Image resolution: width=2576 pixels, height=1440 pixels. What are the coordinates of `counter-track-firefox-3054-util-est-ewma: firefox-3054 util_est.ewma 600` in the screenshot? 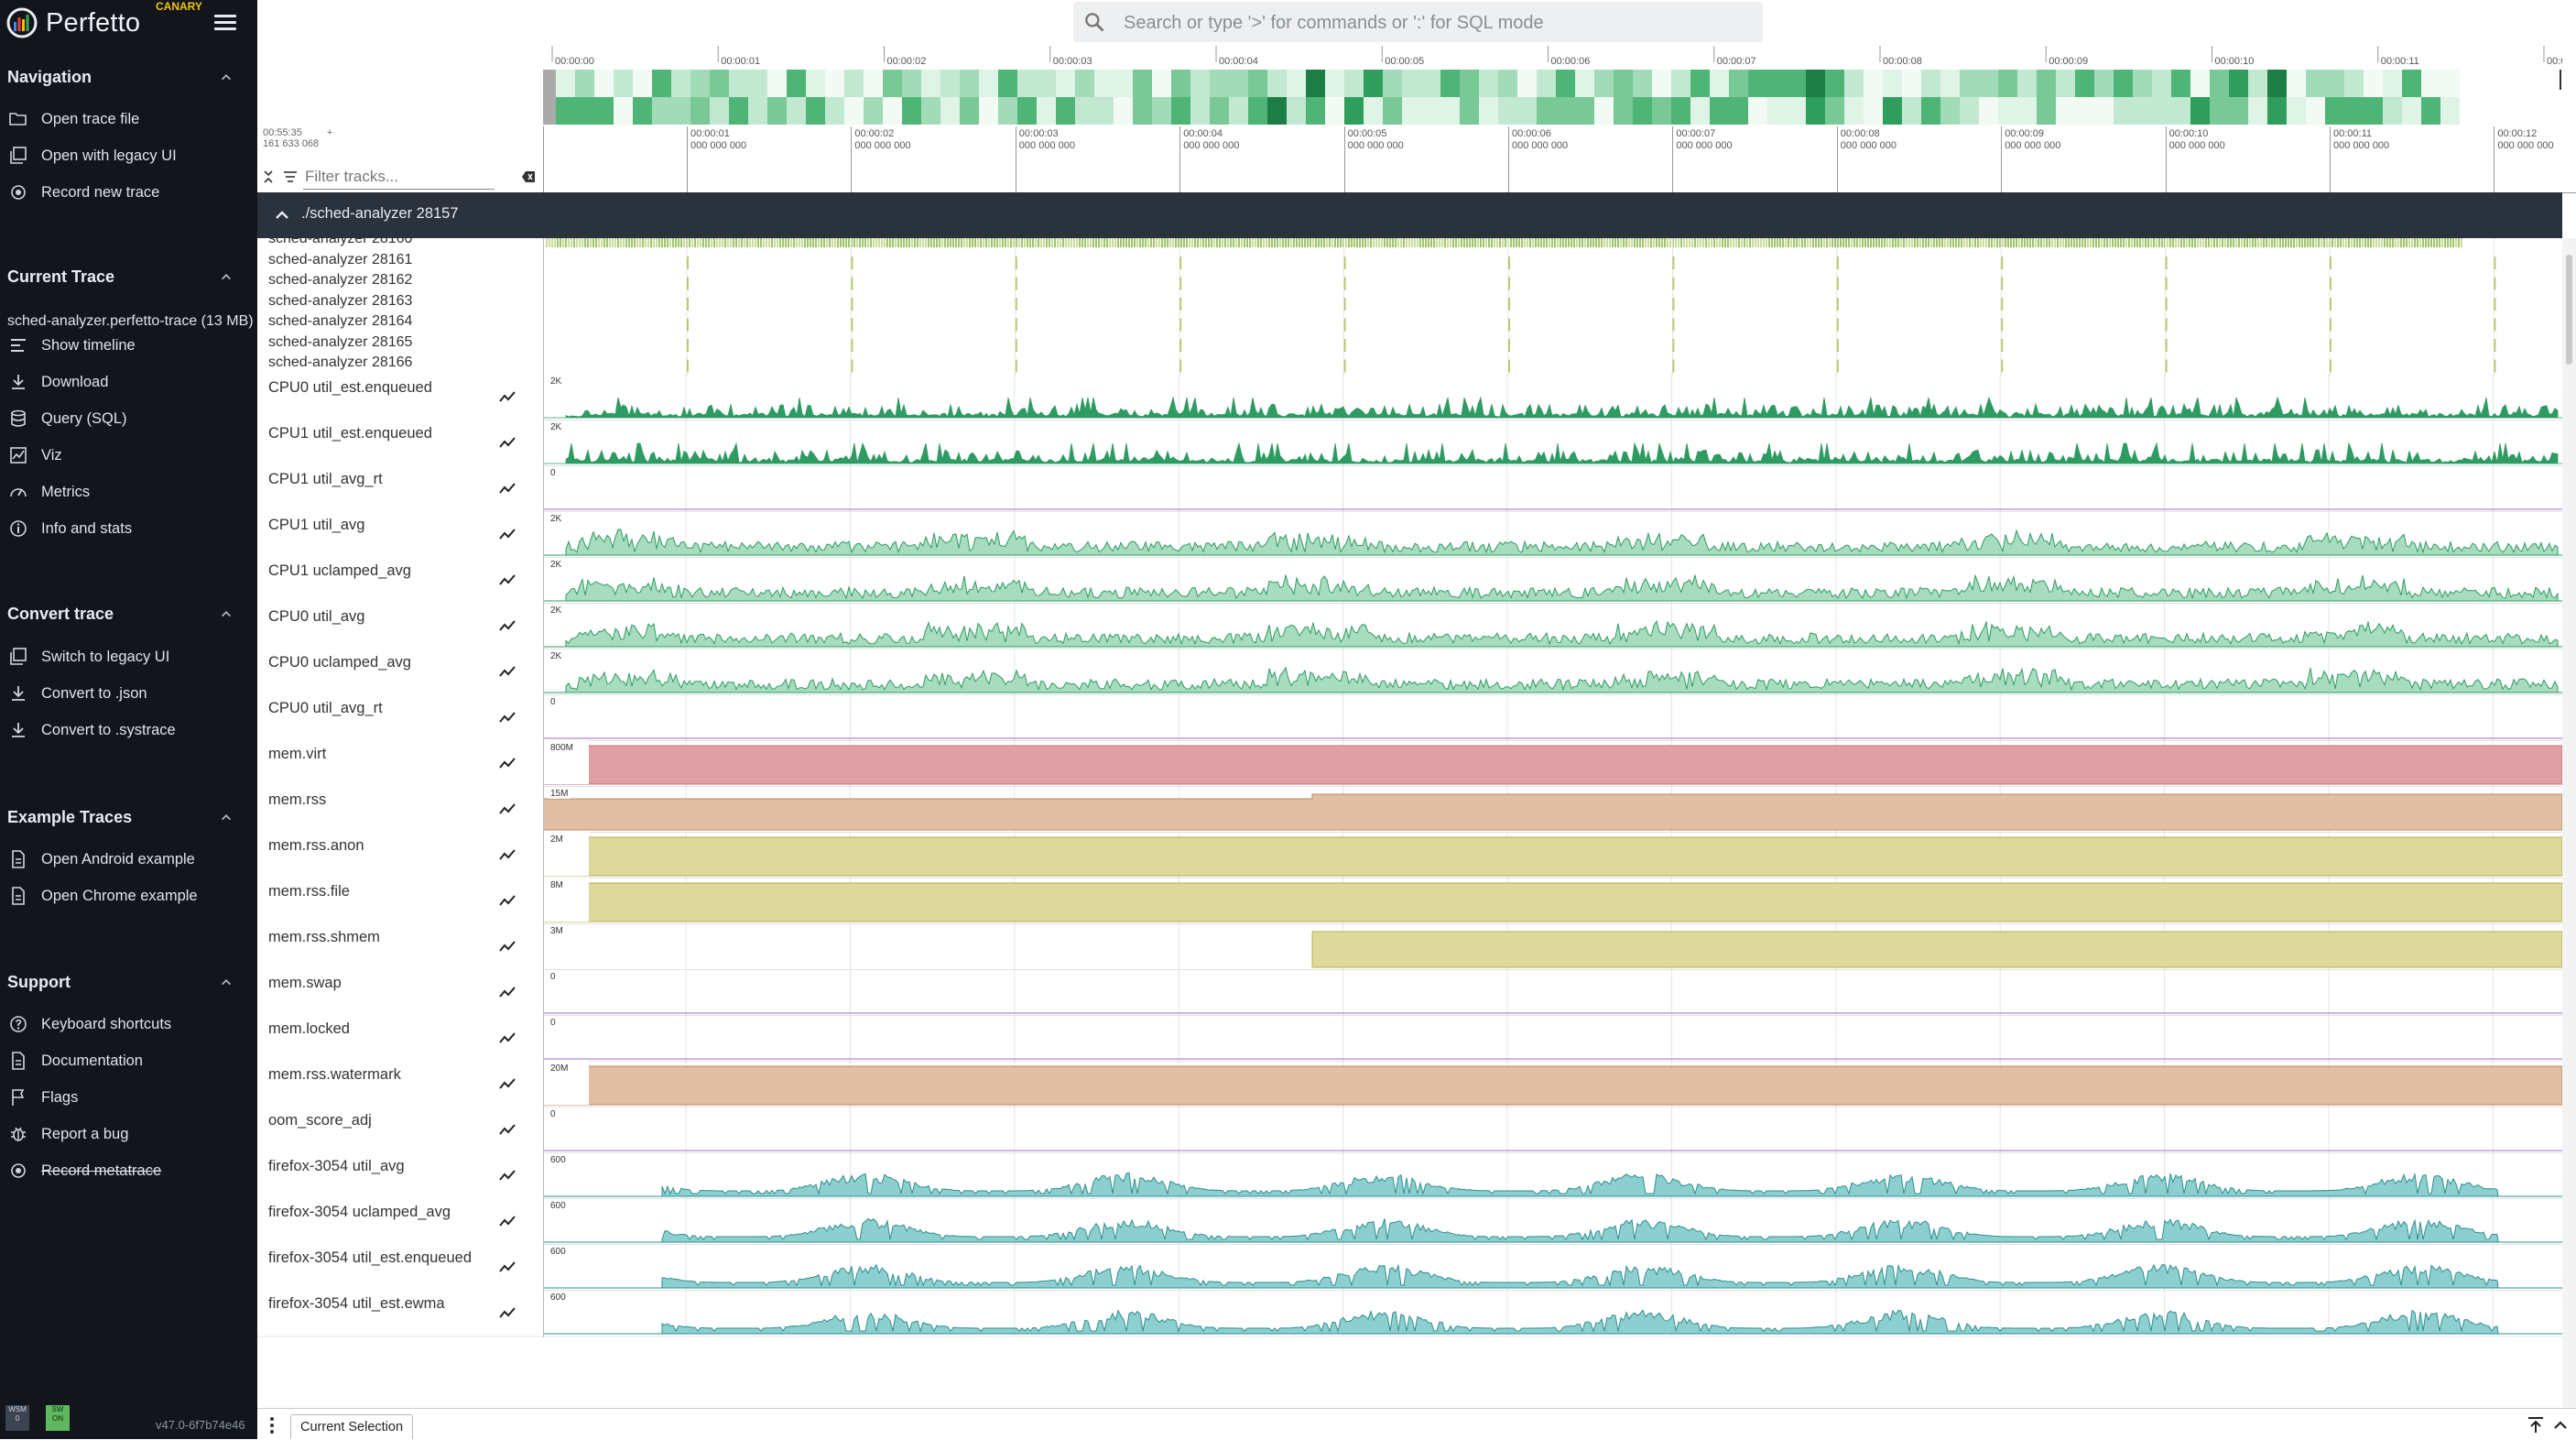 It's located at (1409, 1313).